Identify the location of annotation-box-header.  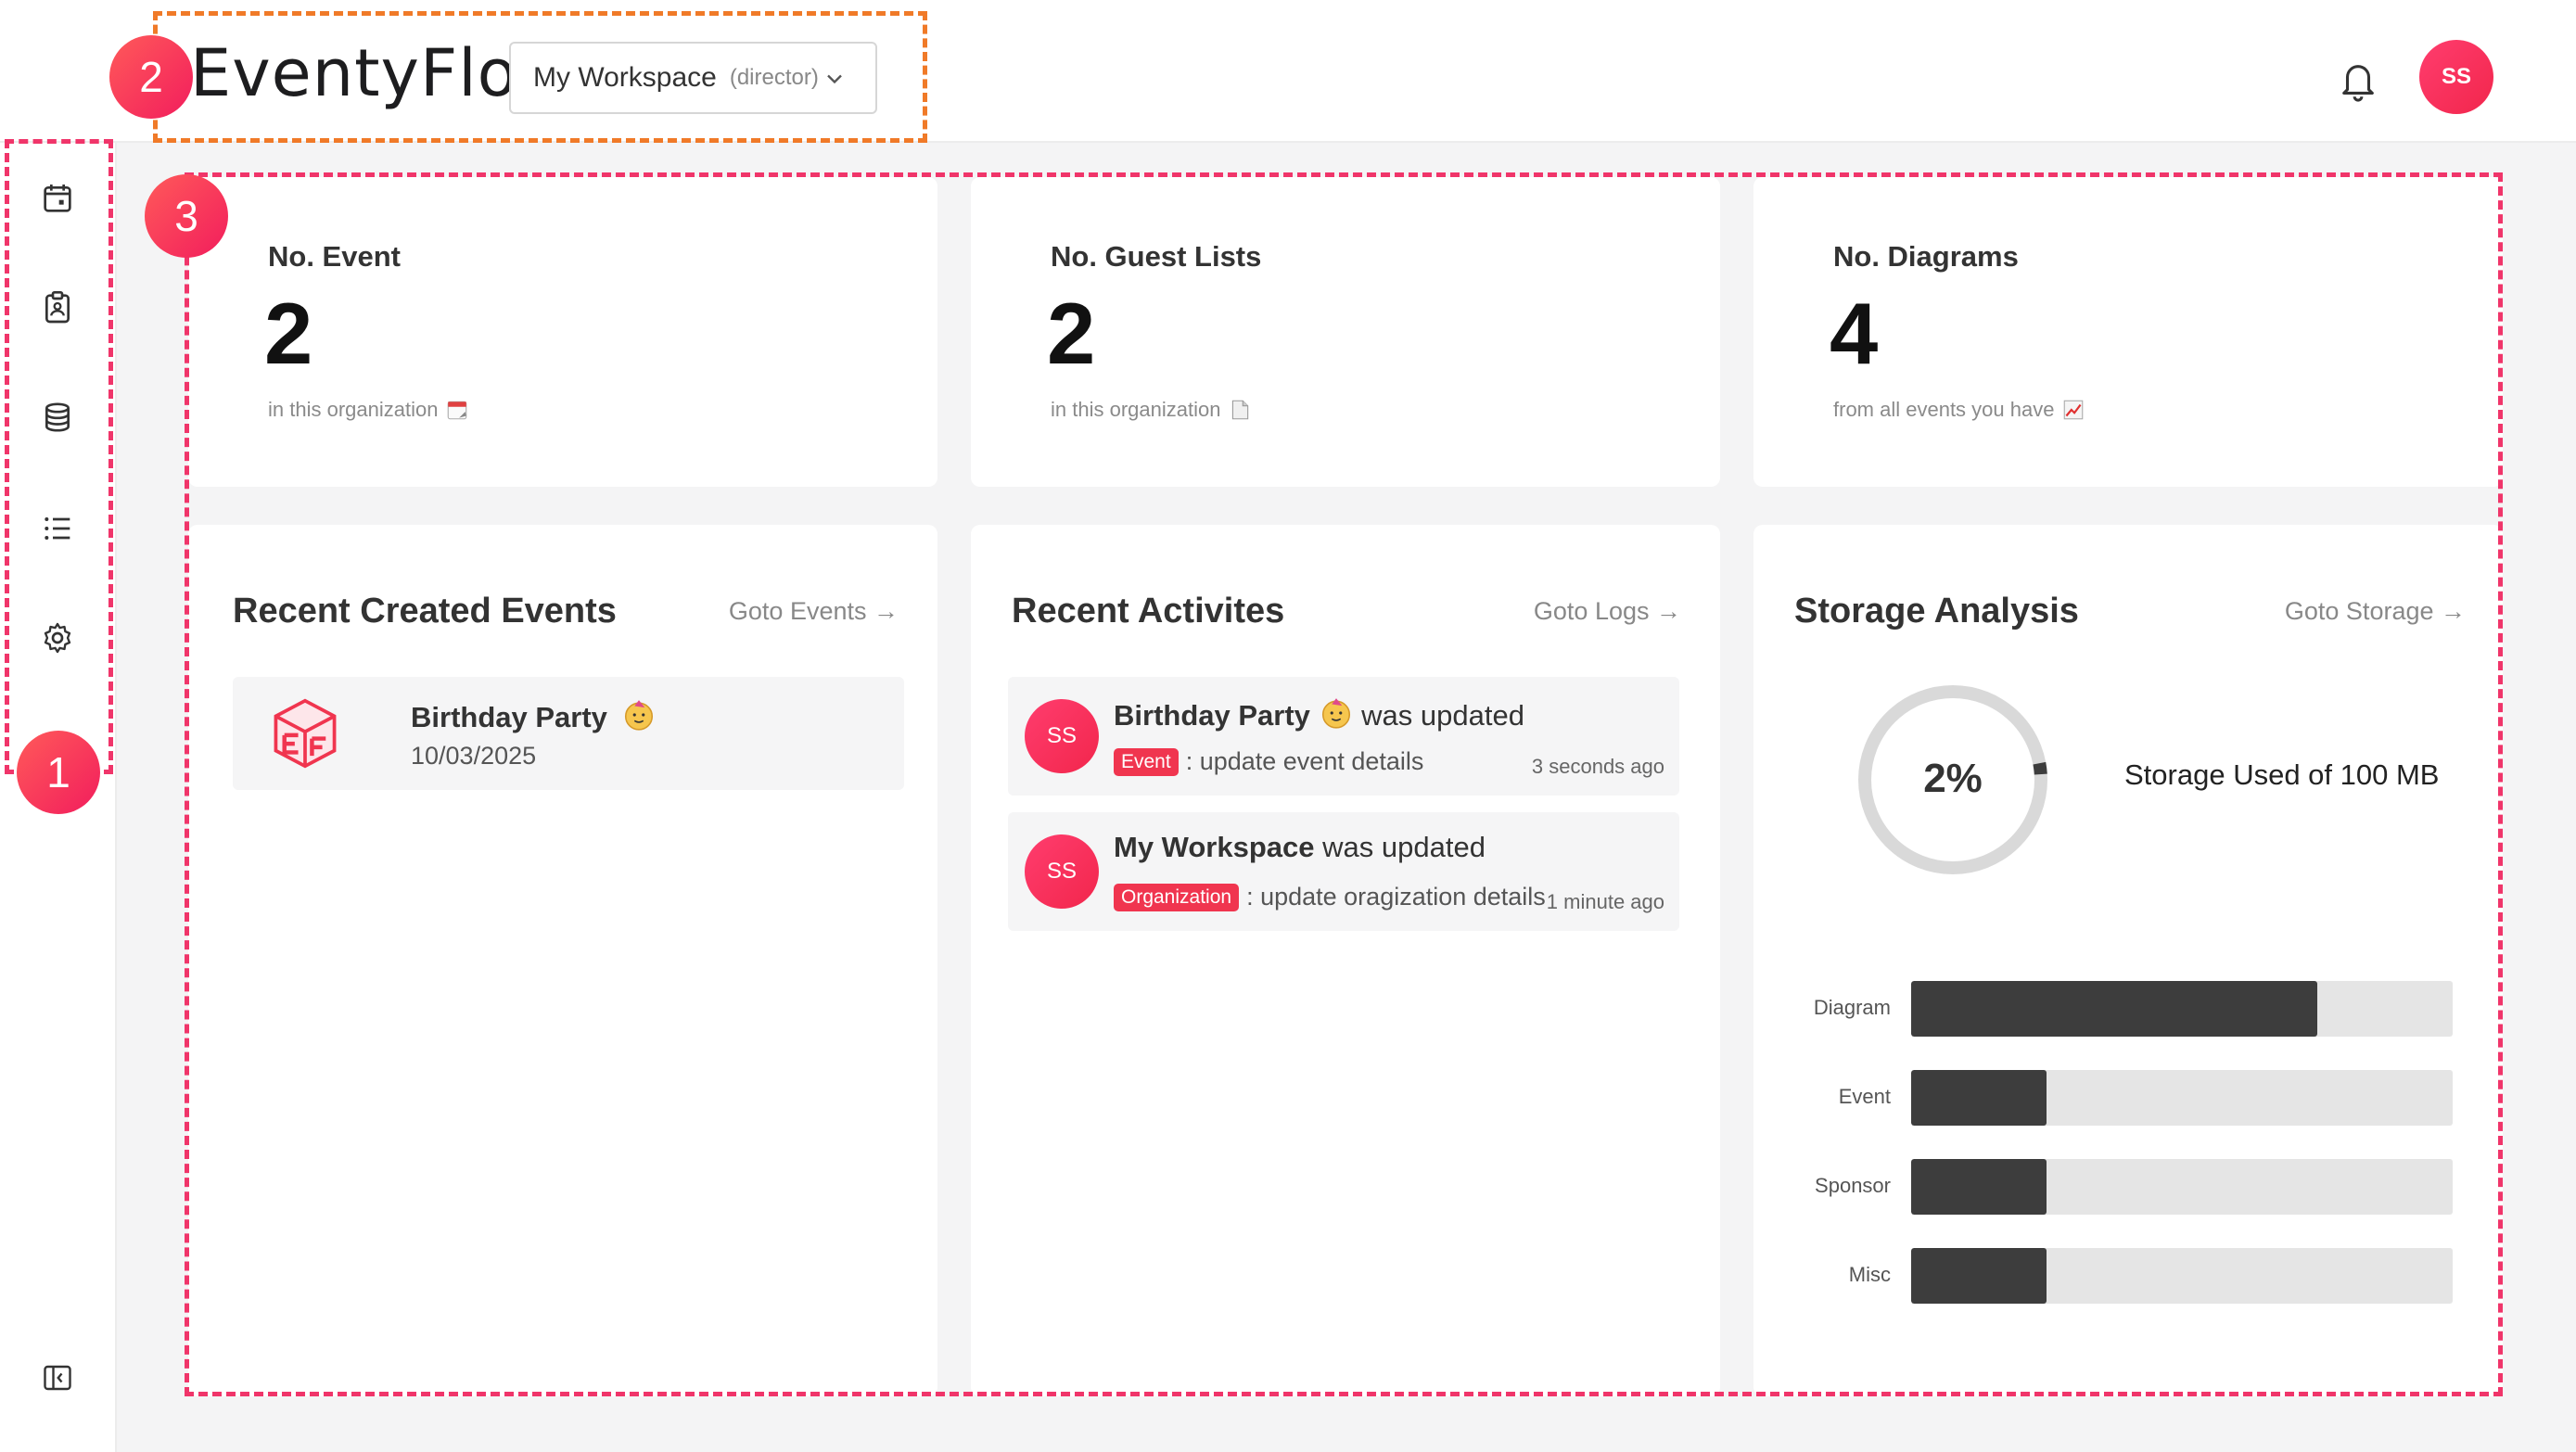
(540, 77).